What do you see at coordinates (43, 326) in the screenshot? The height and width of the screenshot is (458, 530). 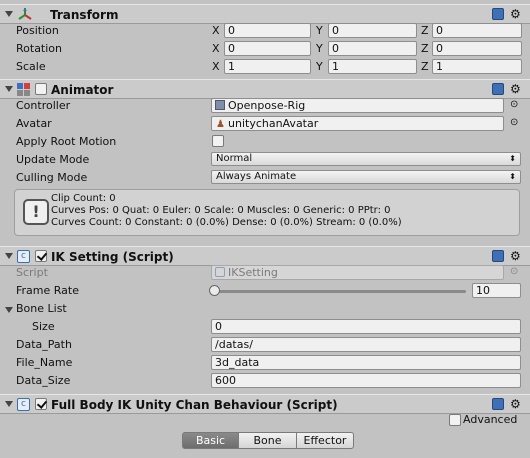 I see `size-label: Size` at bounding box center [43, 326].